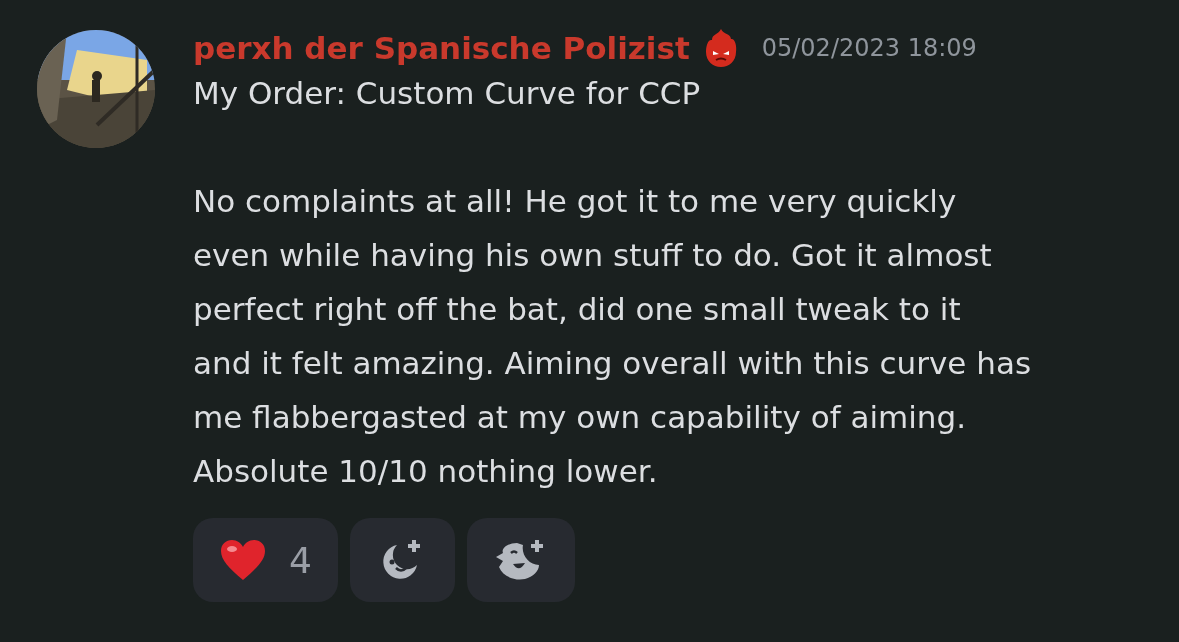 The height and width of the screenshot is (642, 1179). What do you see at coordinates (243, 560) in the screenshot?
I see `heart-icon` at bounding box center [243, 560].